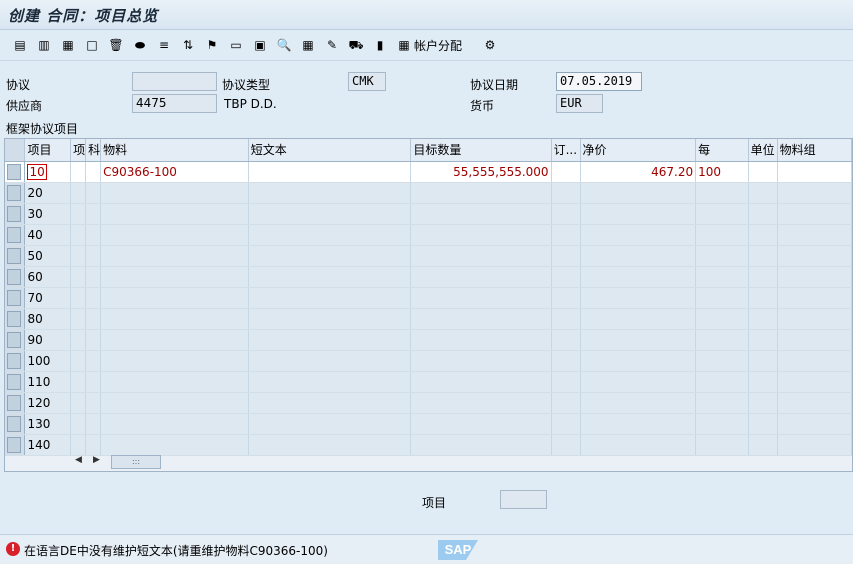 This screenshot has width=853, height=564. I want to click on vendor-field: 4475, so click(174, 103).